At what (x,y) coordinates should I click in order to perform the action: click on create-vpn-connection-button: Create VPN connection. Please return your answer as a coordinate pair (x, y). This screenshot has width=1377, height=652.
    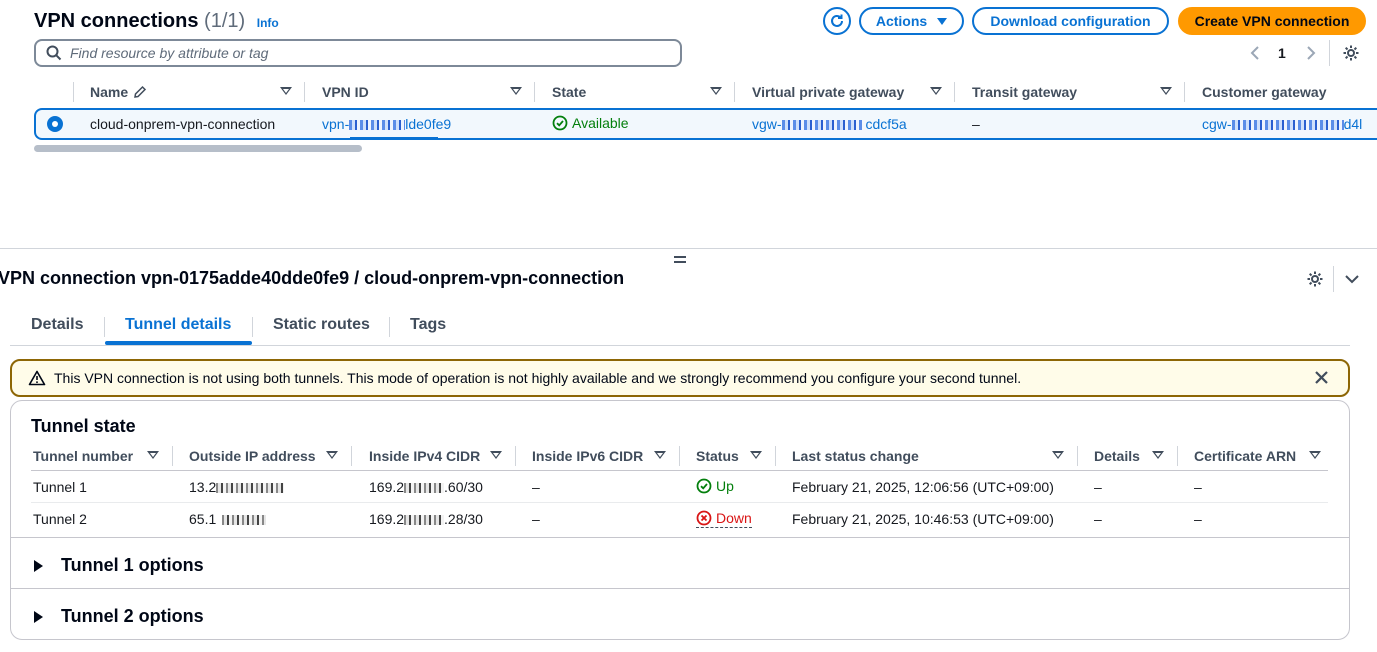
    Looking at the image, I should click on (1272, 21).